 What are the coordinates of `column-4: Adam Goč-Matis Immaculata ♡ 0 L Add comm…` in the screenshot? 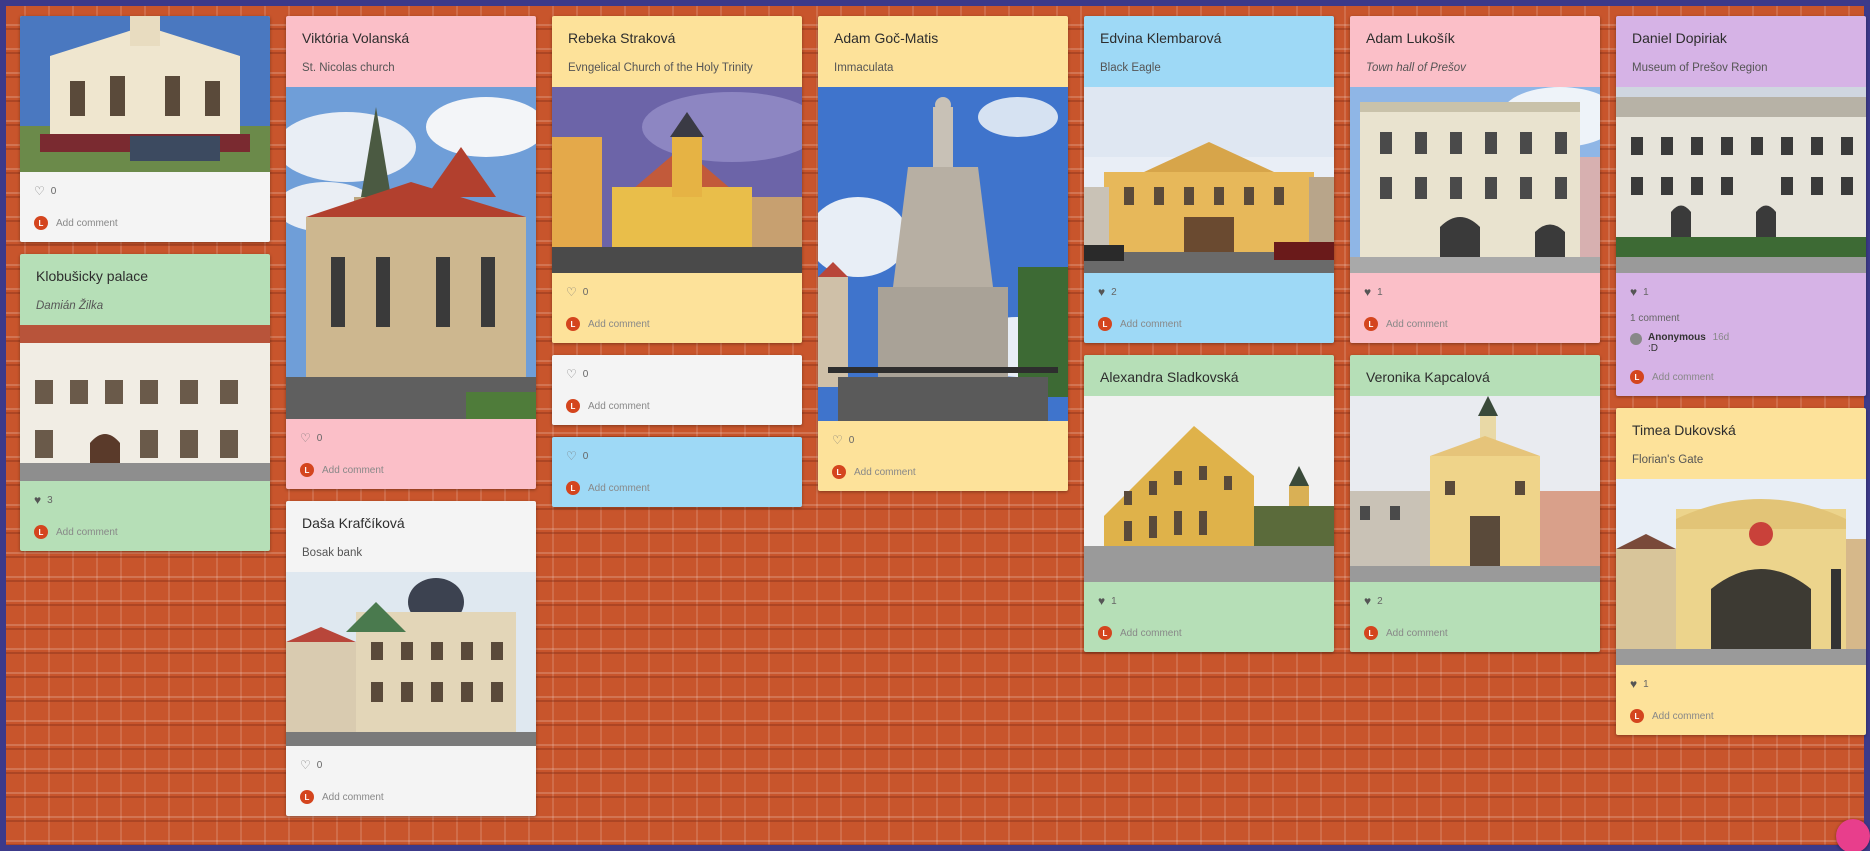 It's located at (943, 259).